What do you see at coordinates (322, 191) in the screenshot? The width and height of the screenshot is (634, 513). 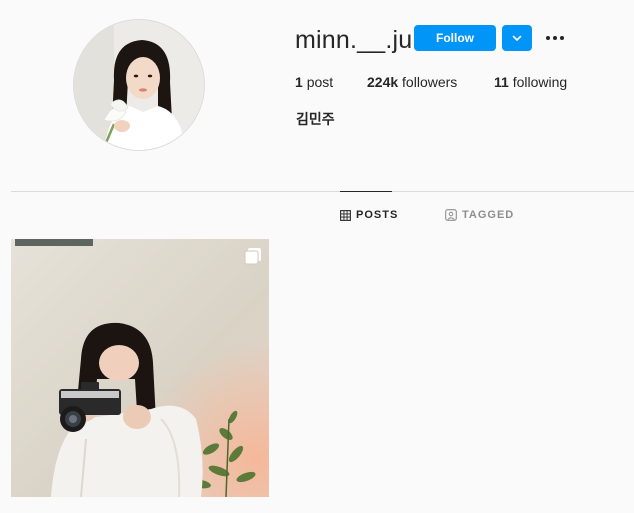 I see `section-divider` at bounding box center [322, 191].